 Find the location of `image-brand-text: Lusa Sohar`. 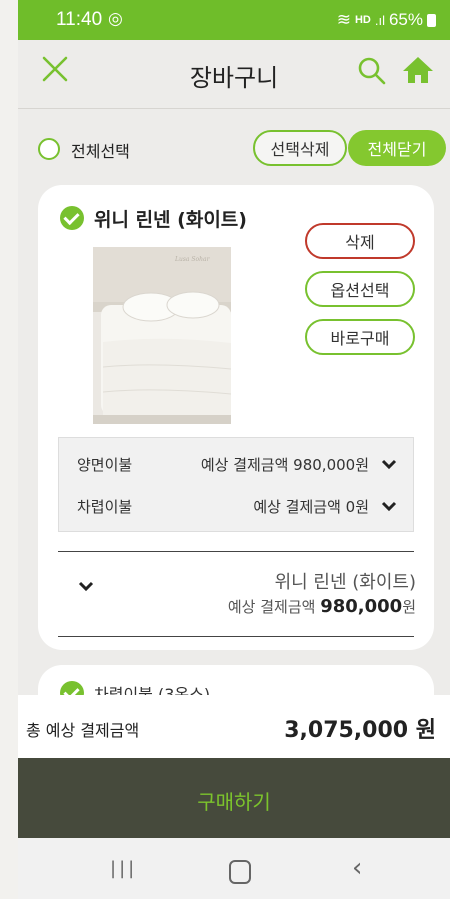

image-brand-text: Lusa Sohar is located at coordinates (192, 259).